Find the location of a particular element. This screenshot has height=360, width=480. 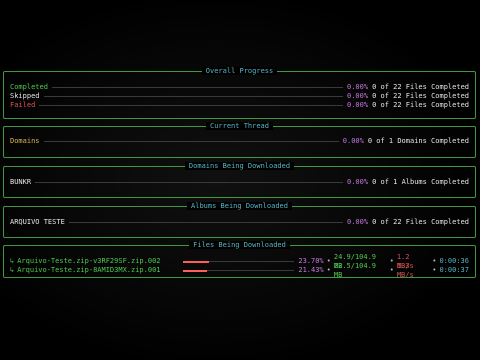

overall-row-completed: Completed 0.00% 0 of 22 Files Completed is located at coordinates (239, 87).